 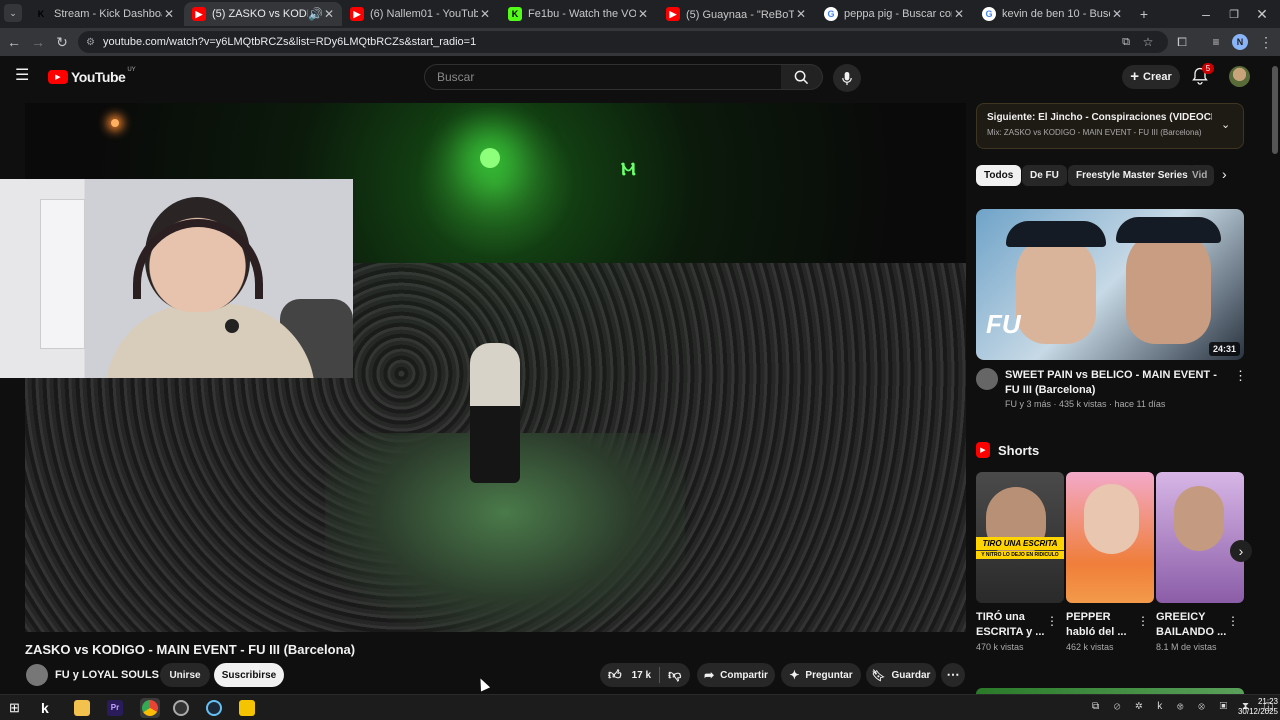 I want to click on shorts-next-chevron-icon: ›, so click(x=1241, y=551).